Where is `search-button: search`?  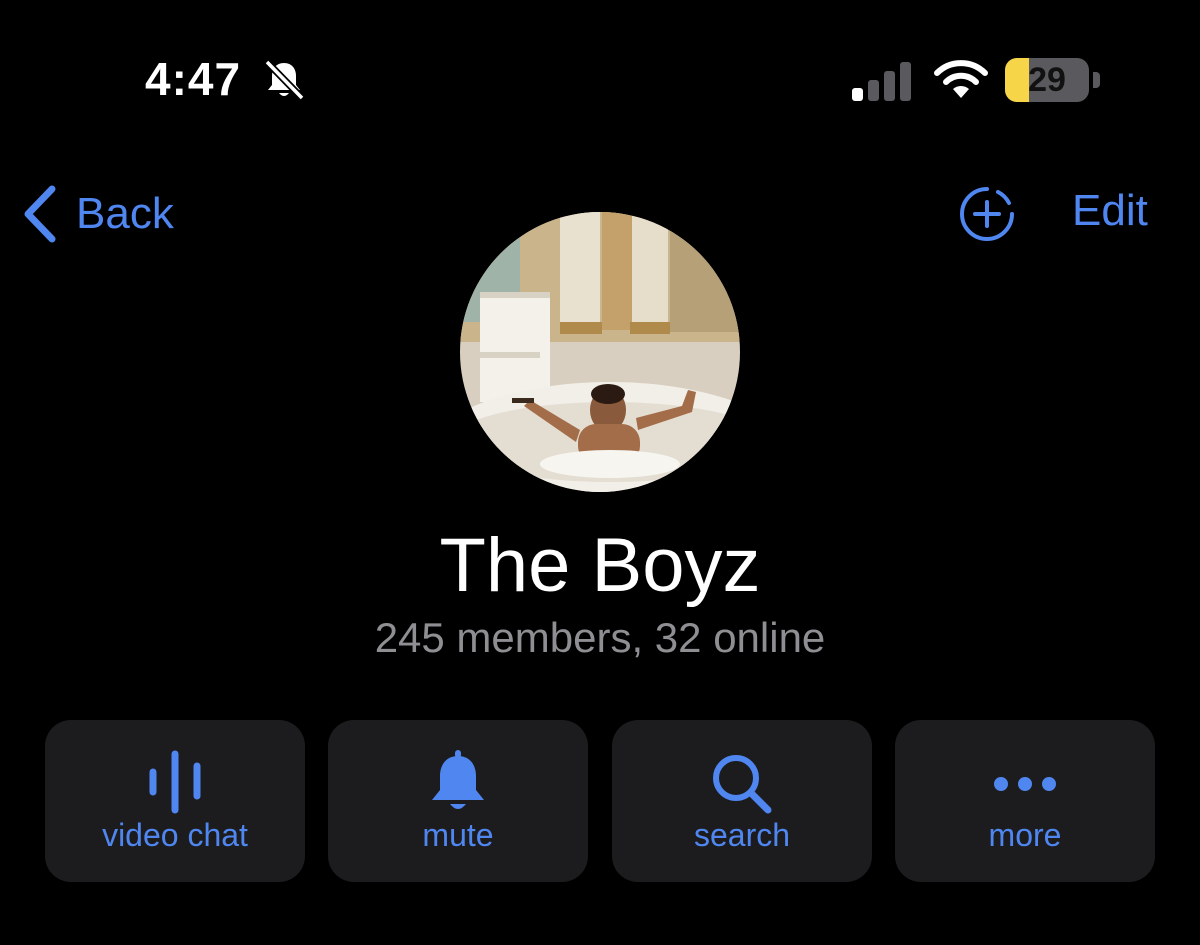
search-button: search is located at coordinates (742, 801).